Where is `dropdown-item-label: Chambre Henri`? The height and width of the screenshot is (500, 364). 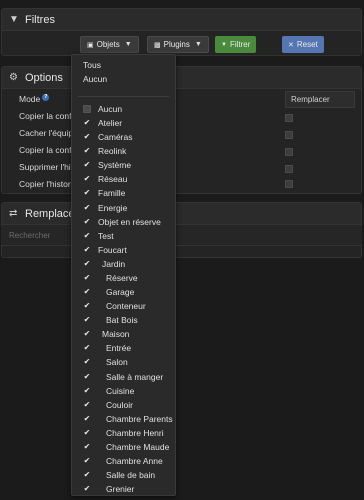
dropdown-item-label: Chambre Henri is located at coordinates (135, 432).